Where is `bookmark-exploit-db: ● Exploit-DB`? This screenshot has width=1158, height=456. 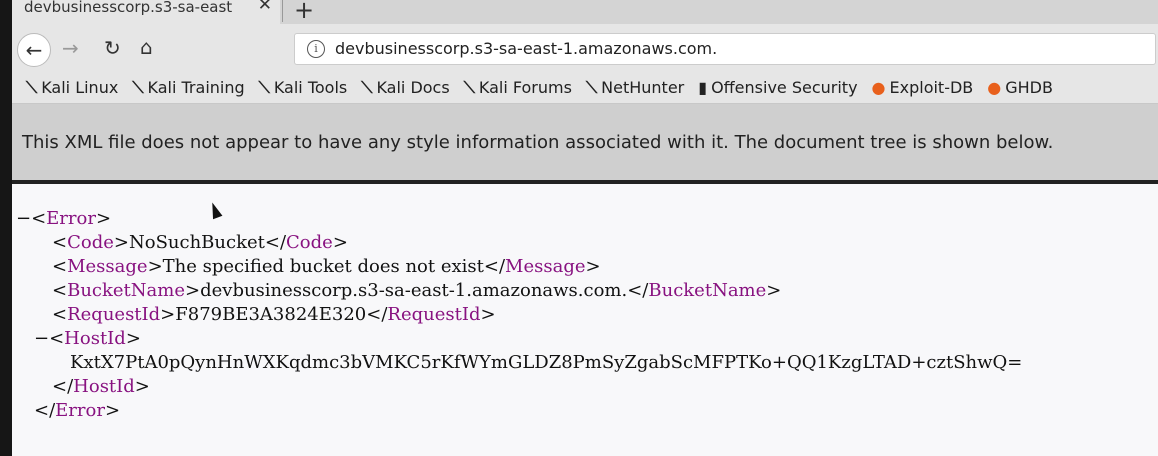 bookmark-exploit-db: ● Exploit-DB is located at coordinates (923, 87).